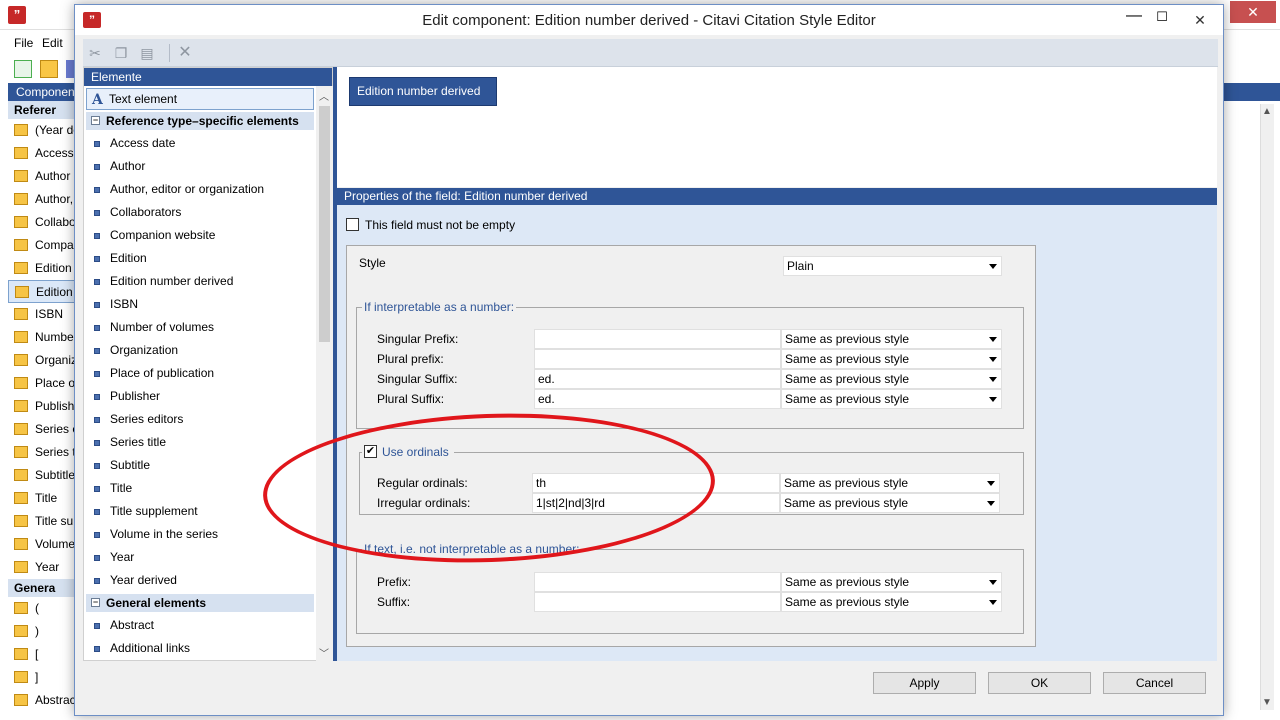  What do you see at coordinates (200, 212) in the screenshot?
I see `element-list-item: Collaborators` at bounding box center [200, 212].